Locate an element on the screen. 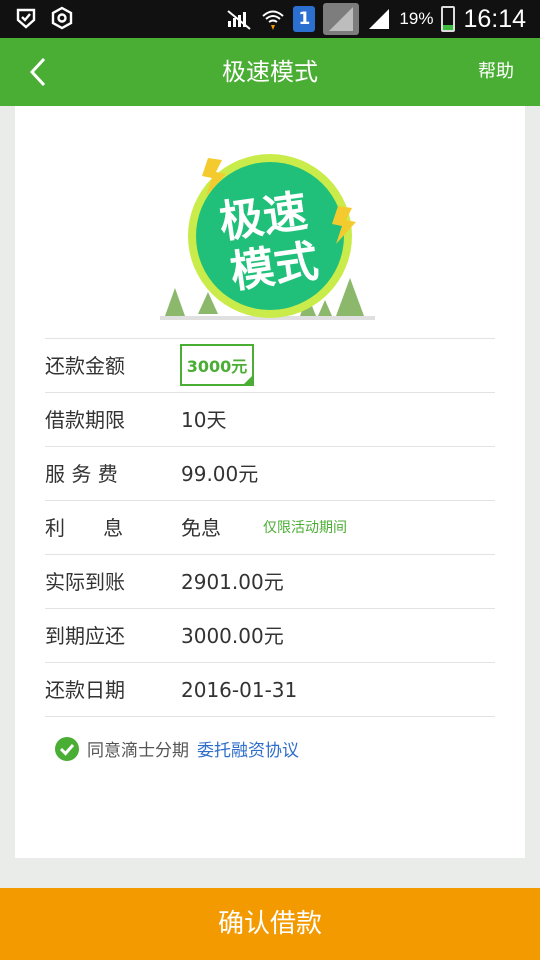  amount-received-value: 2901.00元 is located at coordinates (232, 582).